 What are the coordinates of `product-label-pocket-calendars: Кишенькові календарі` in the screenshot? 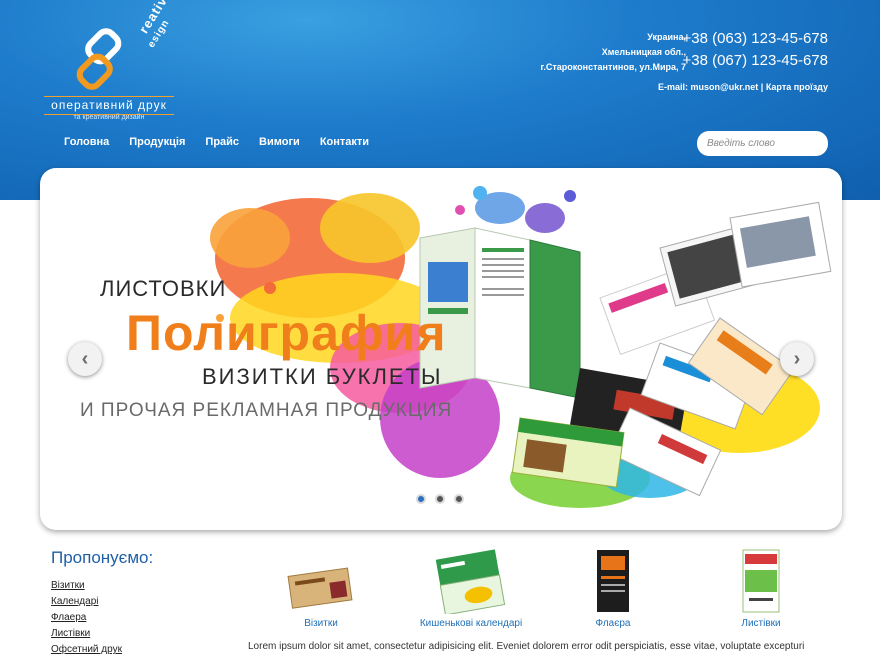 It's located at (471, 623).